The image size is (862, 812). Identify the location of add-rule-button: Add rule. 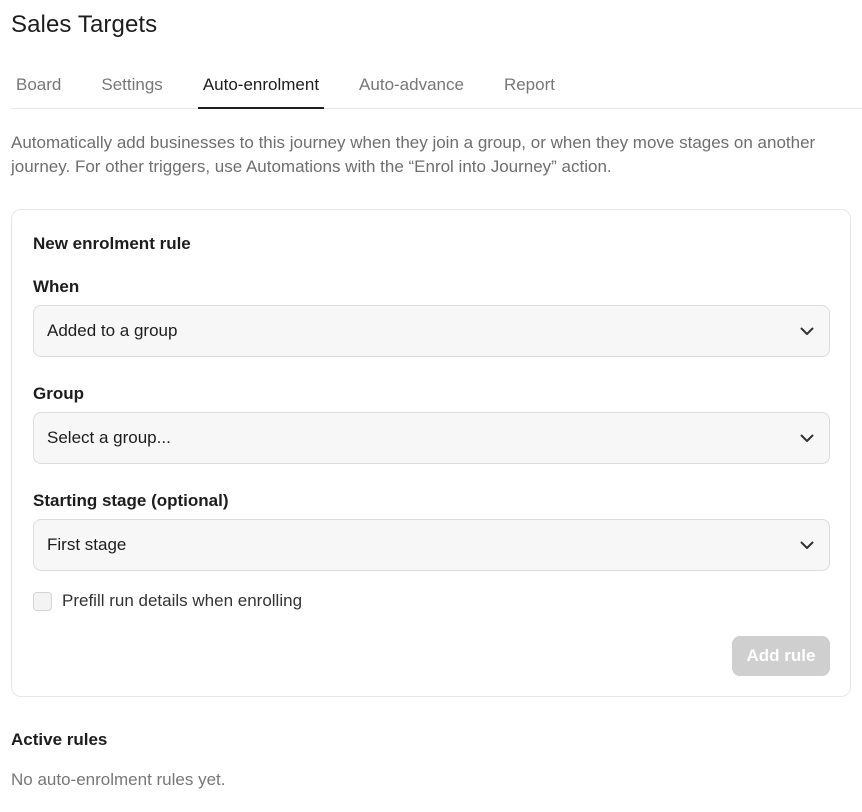
(781, 656).